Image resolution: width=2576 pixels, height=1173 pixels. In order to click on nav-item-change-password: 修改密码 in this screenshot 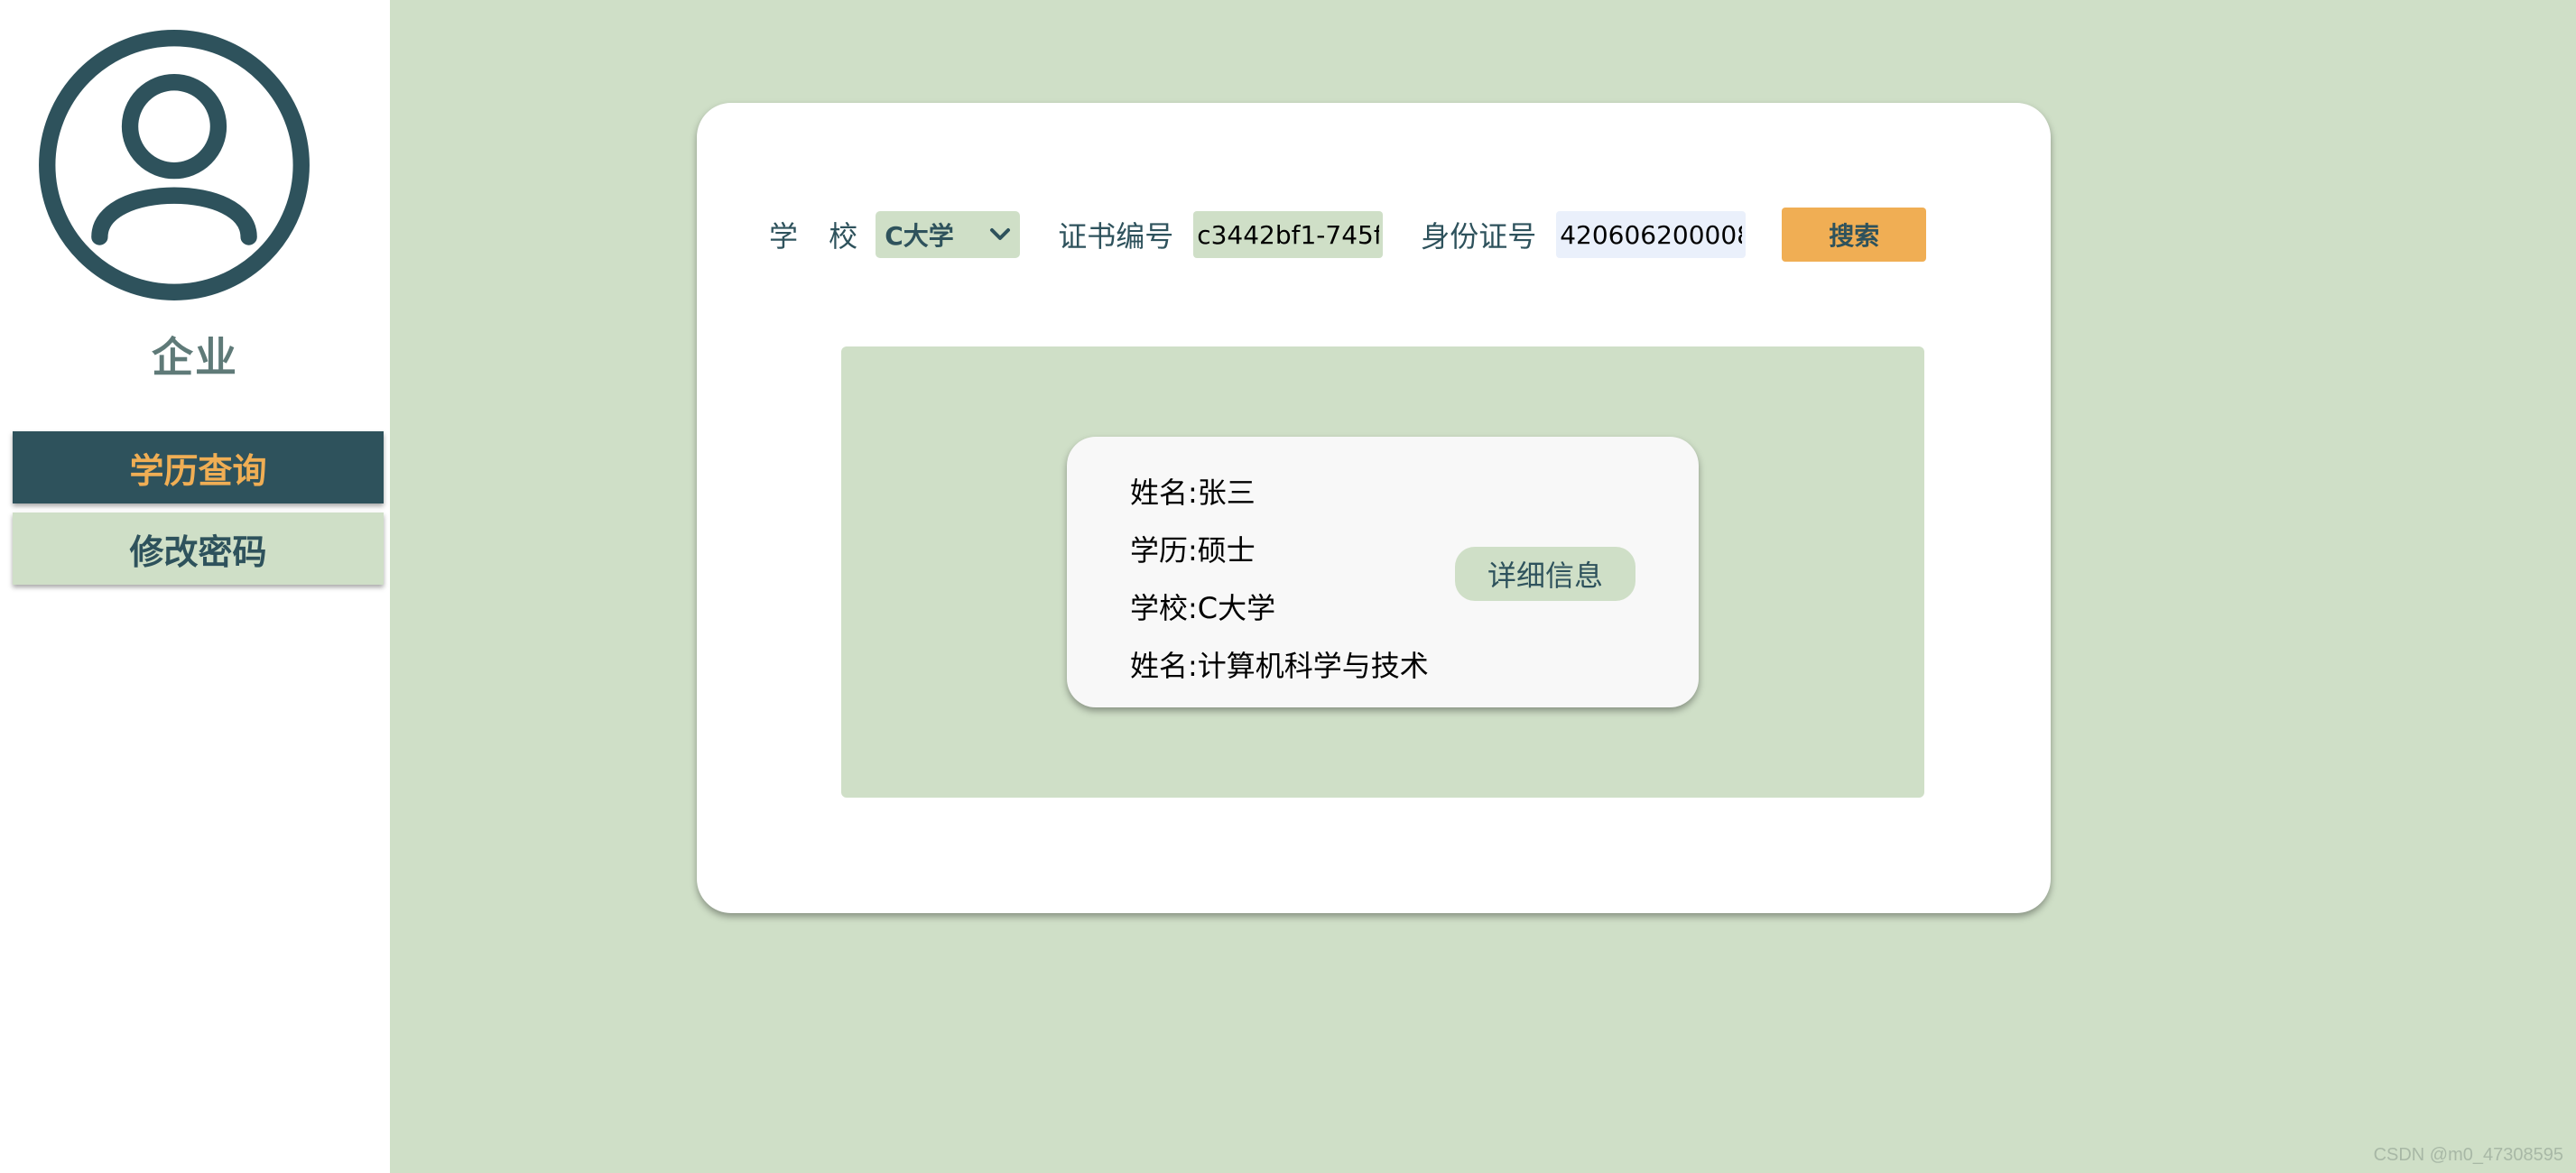, I will do `click(198, 549)`.